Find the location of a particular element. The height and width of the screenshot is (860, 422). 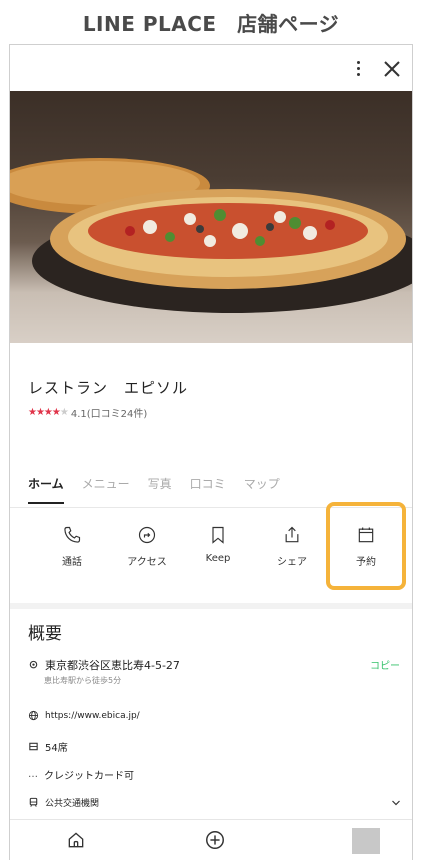

tab-photos: 写真 is located at coordinates (160, 489).